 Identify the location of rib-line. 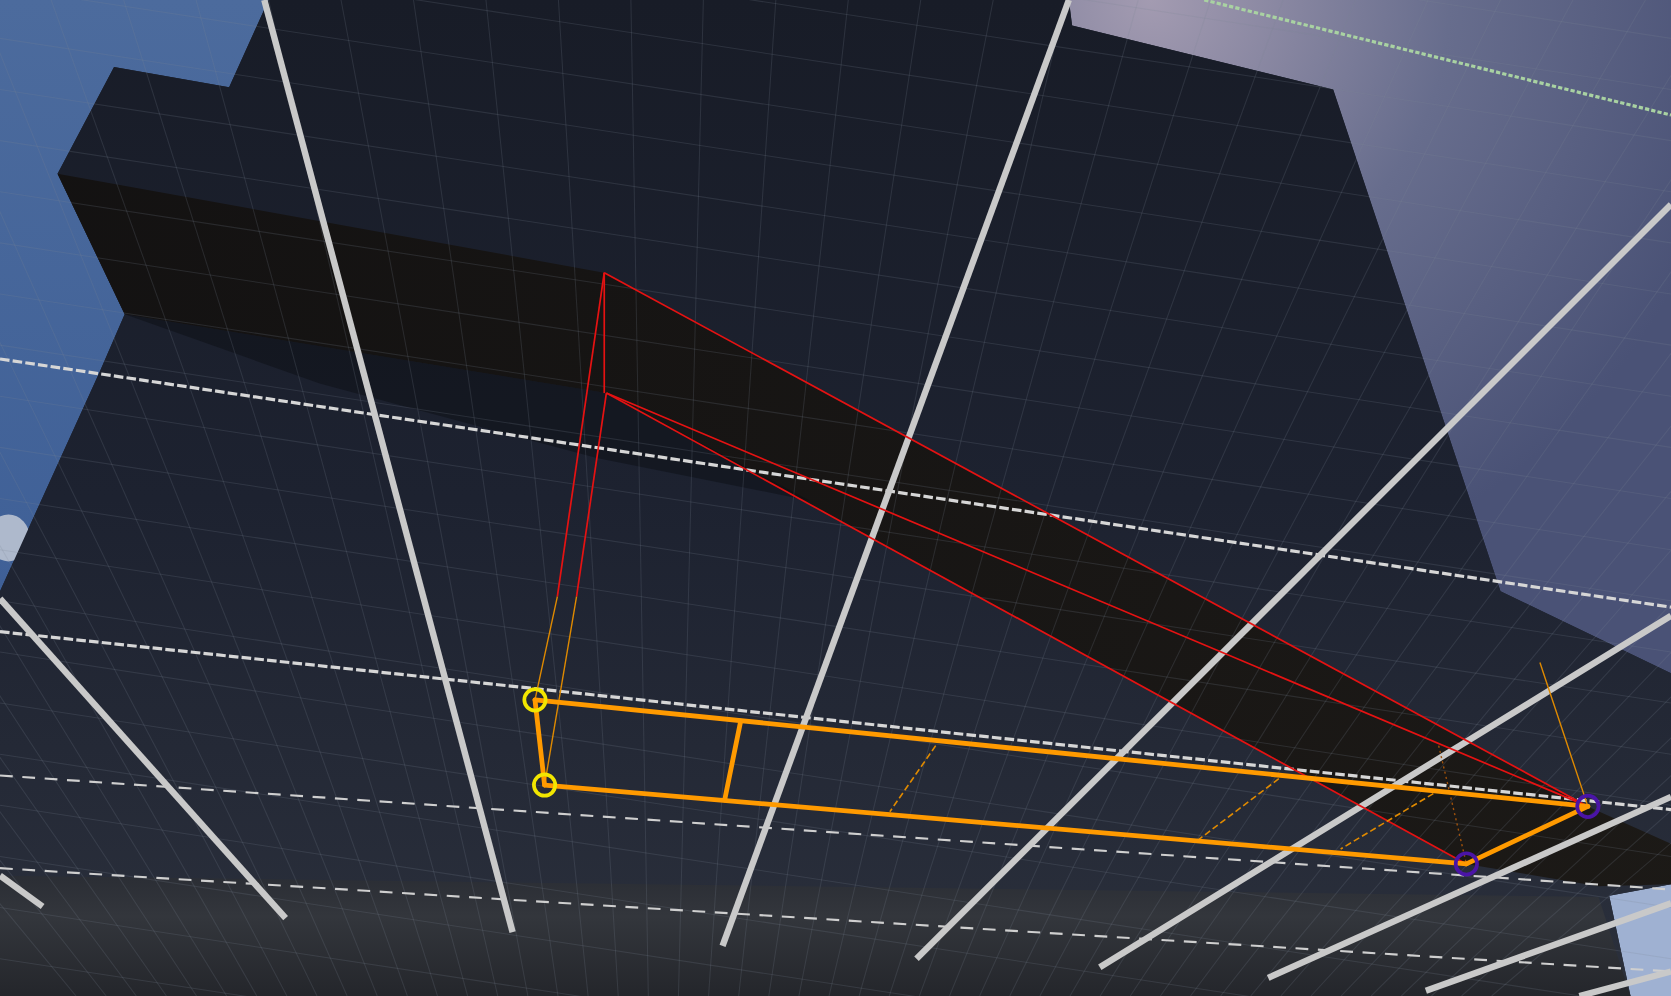
(913, 778).